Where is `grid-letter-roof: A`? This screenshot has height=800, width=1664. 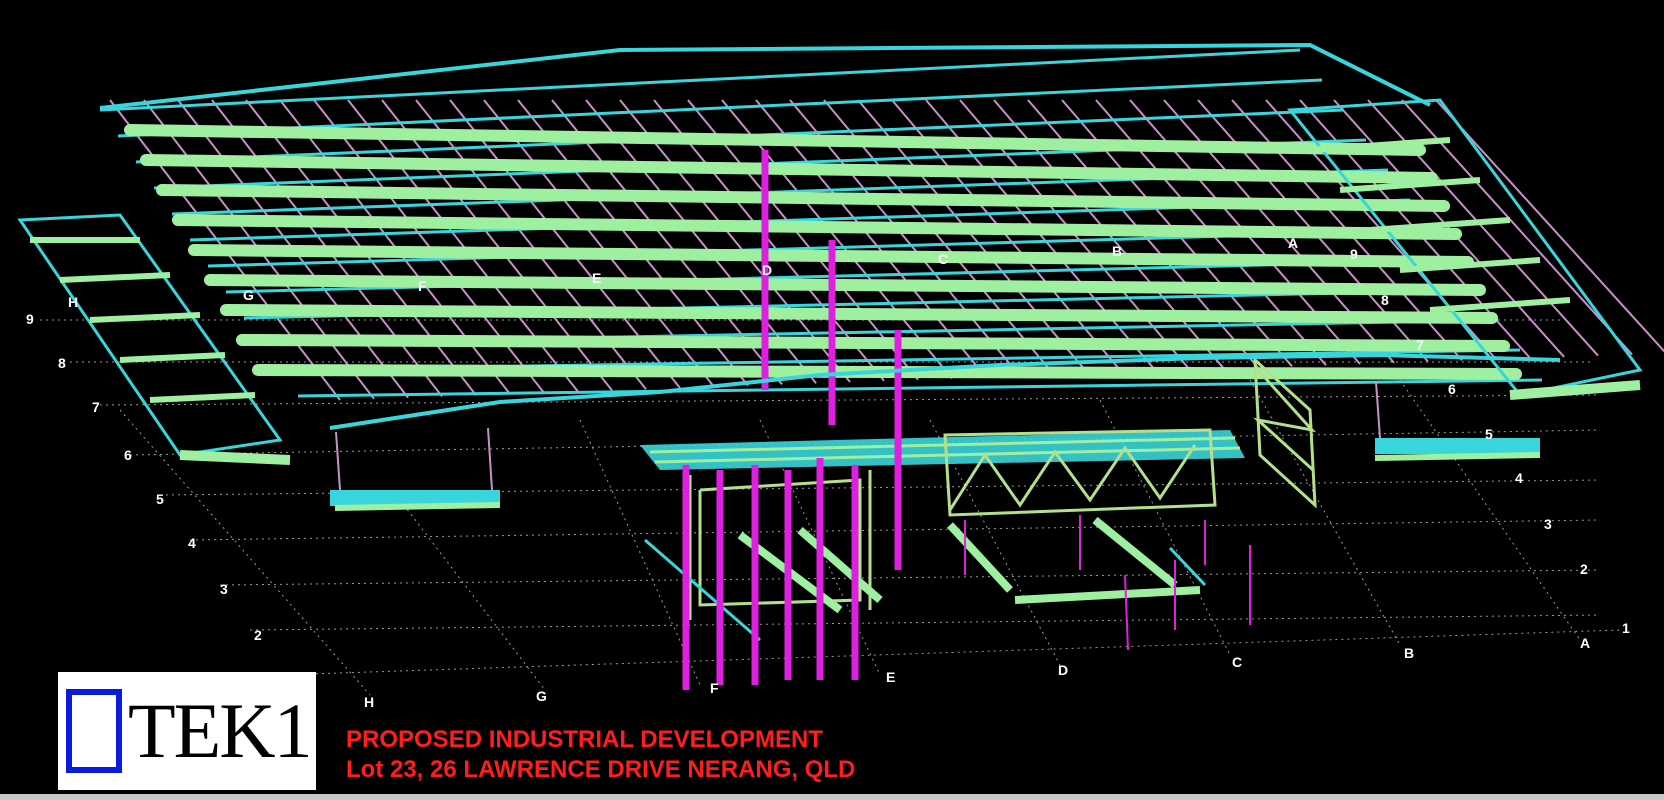
grid-letter-roof: A is located at coordinates (1293, 243).